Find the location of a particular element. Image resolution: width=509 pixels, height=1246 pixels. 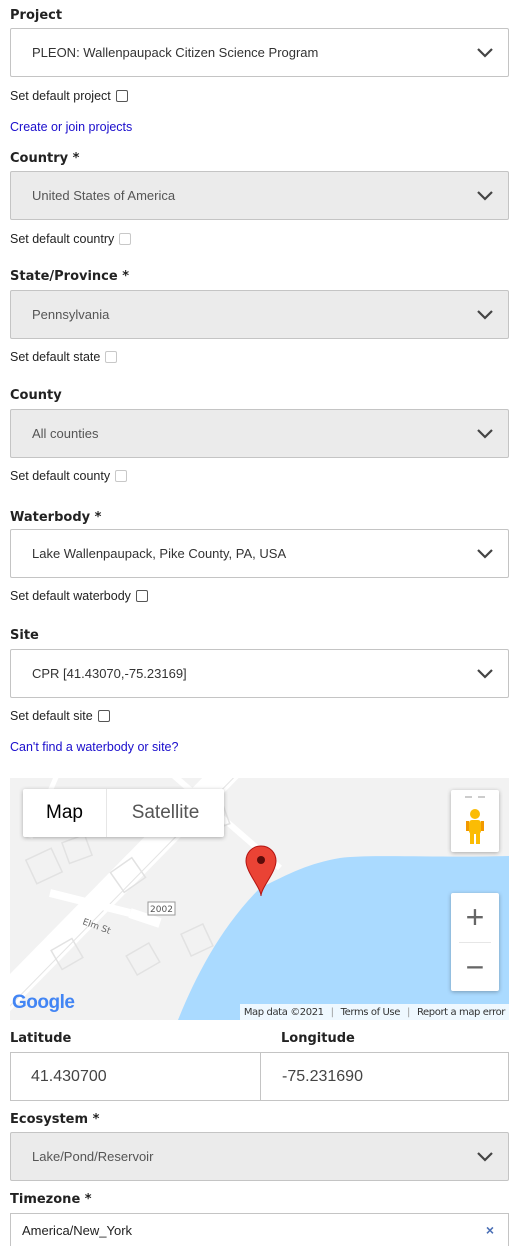

cant-find-waterbody-link: Can't find a waterbody or site? is located at coordinates (94, 747).